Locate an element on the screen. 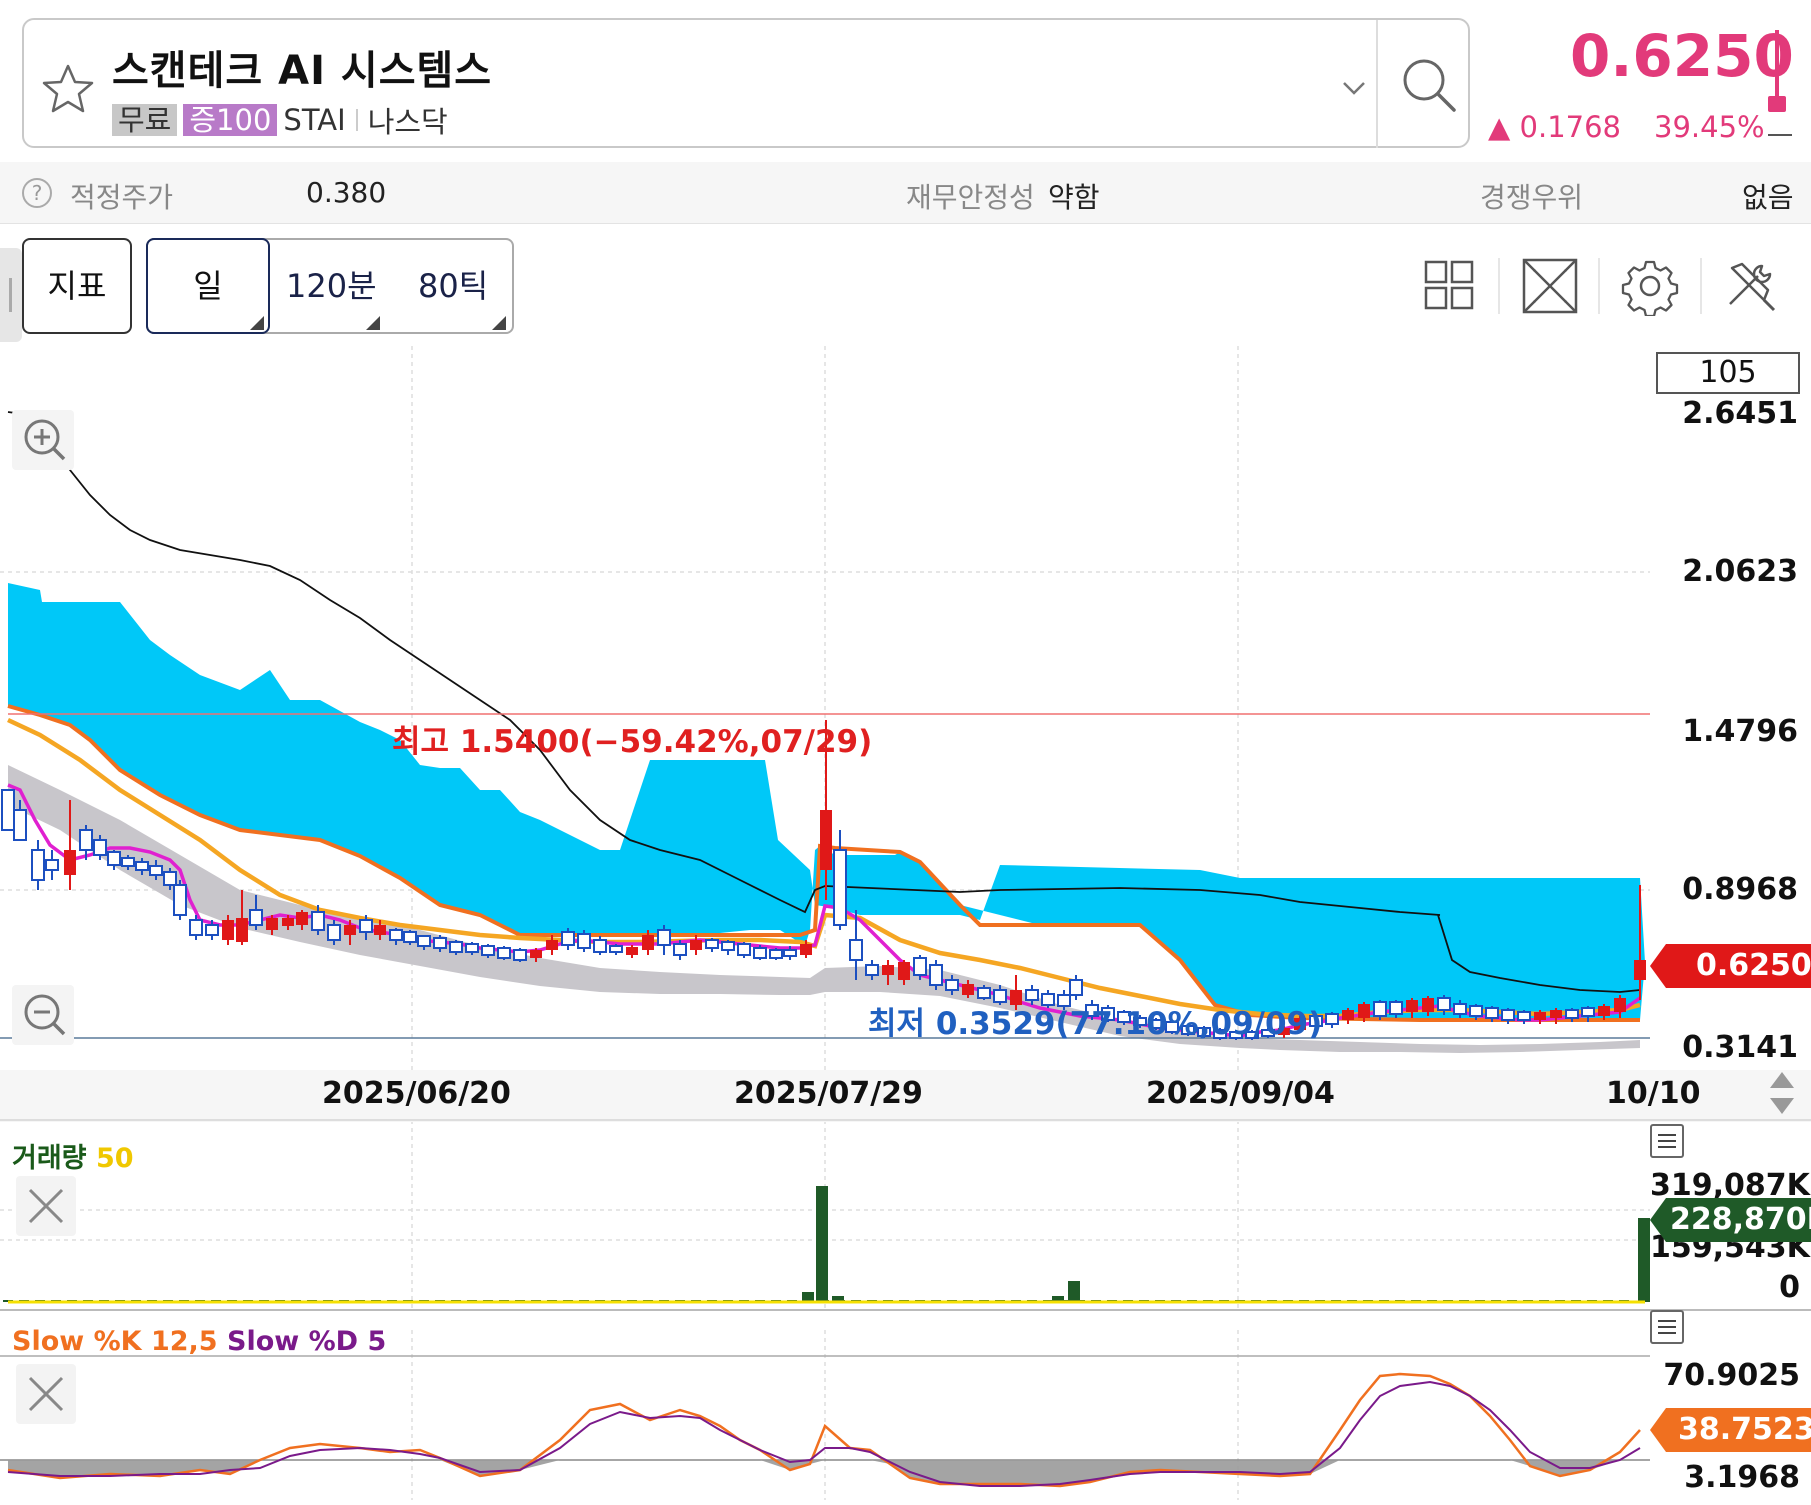 This screenshot has height=1505, width=1811. close-stochastic-icon is located at coordinates (46, 1394).